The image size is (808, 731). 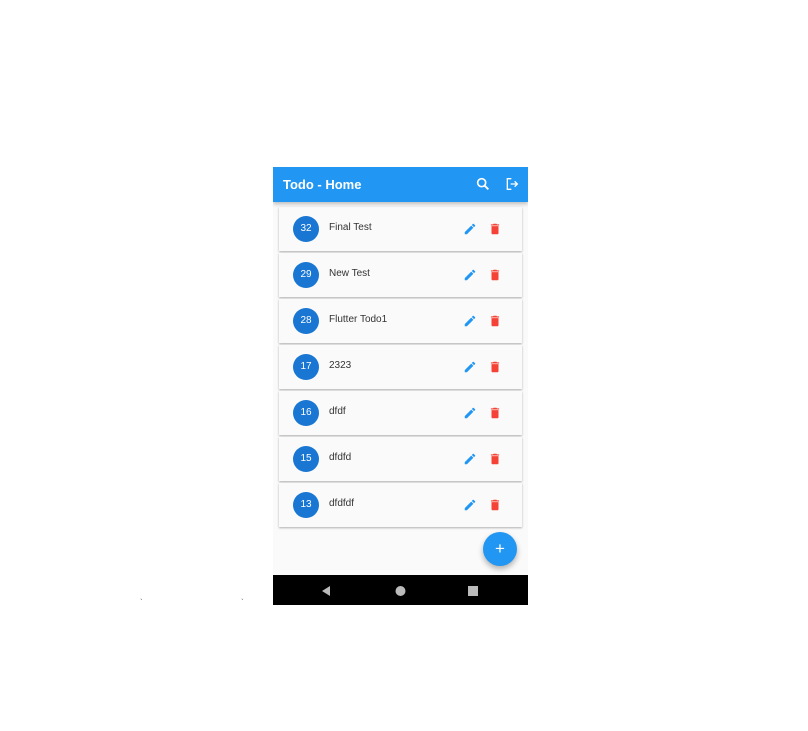 I want to click on todo-id-avatar: 16, so click(x=306, y=413).